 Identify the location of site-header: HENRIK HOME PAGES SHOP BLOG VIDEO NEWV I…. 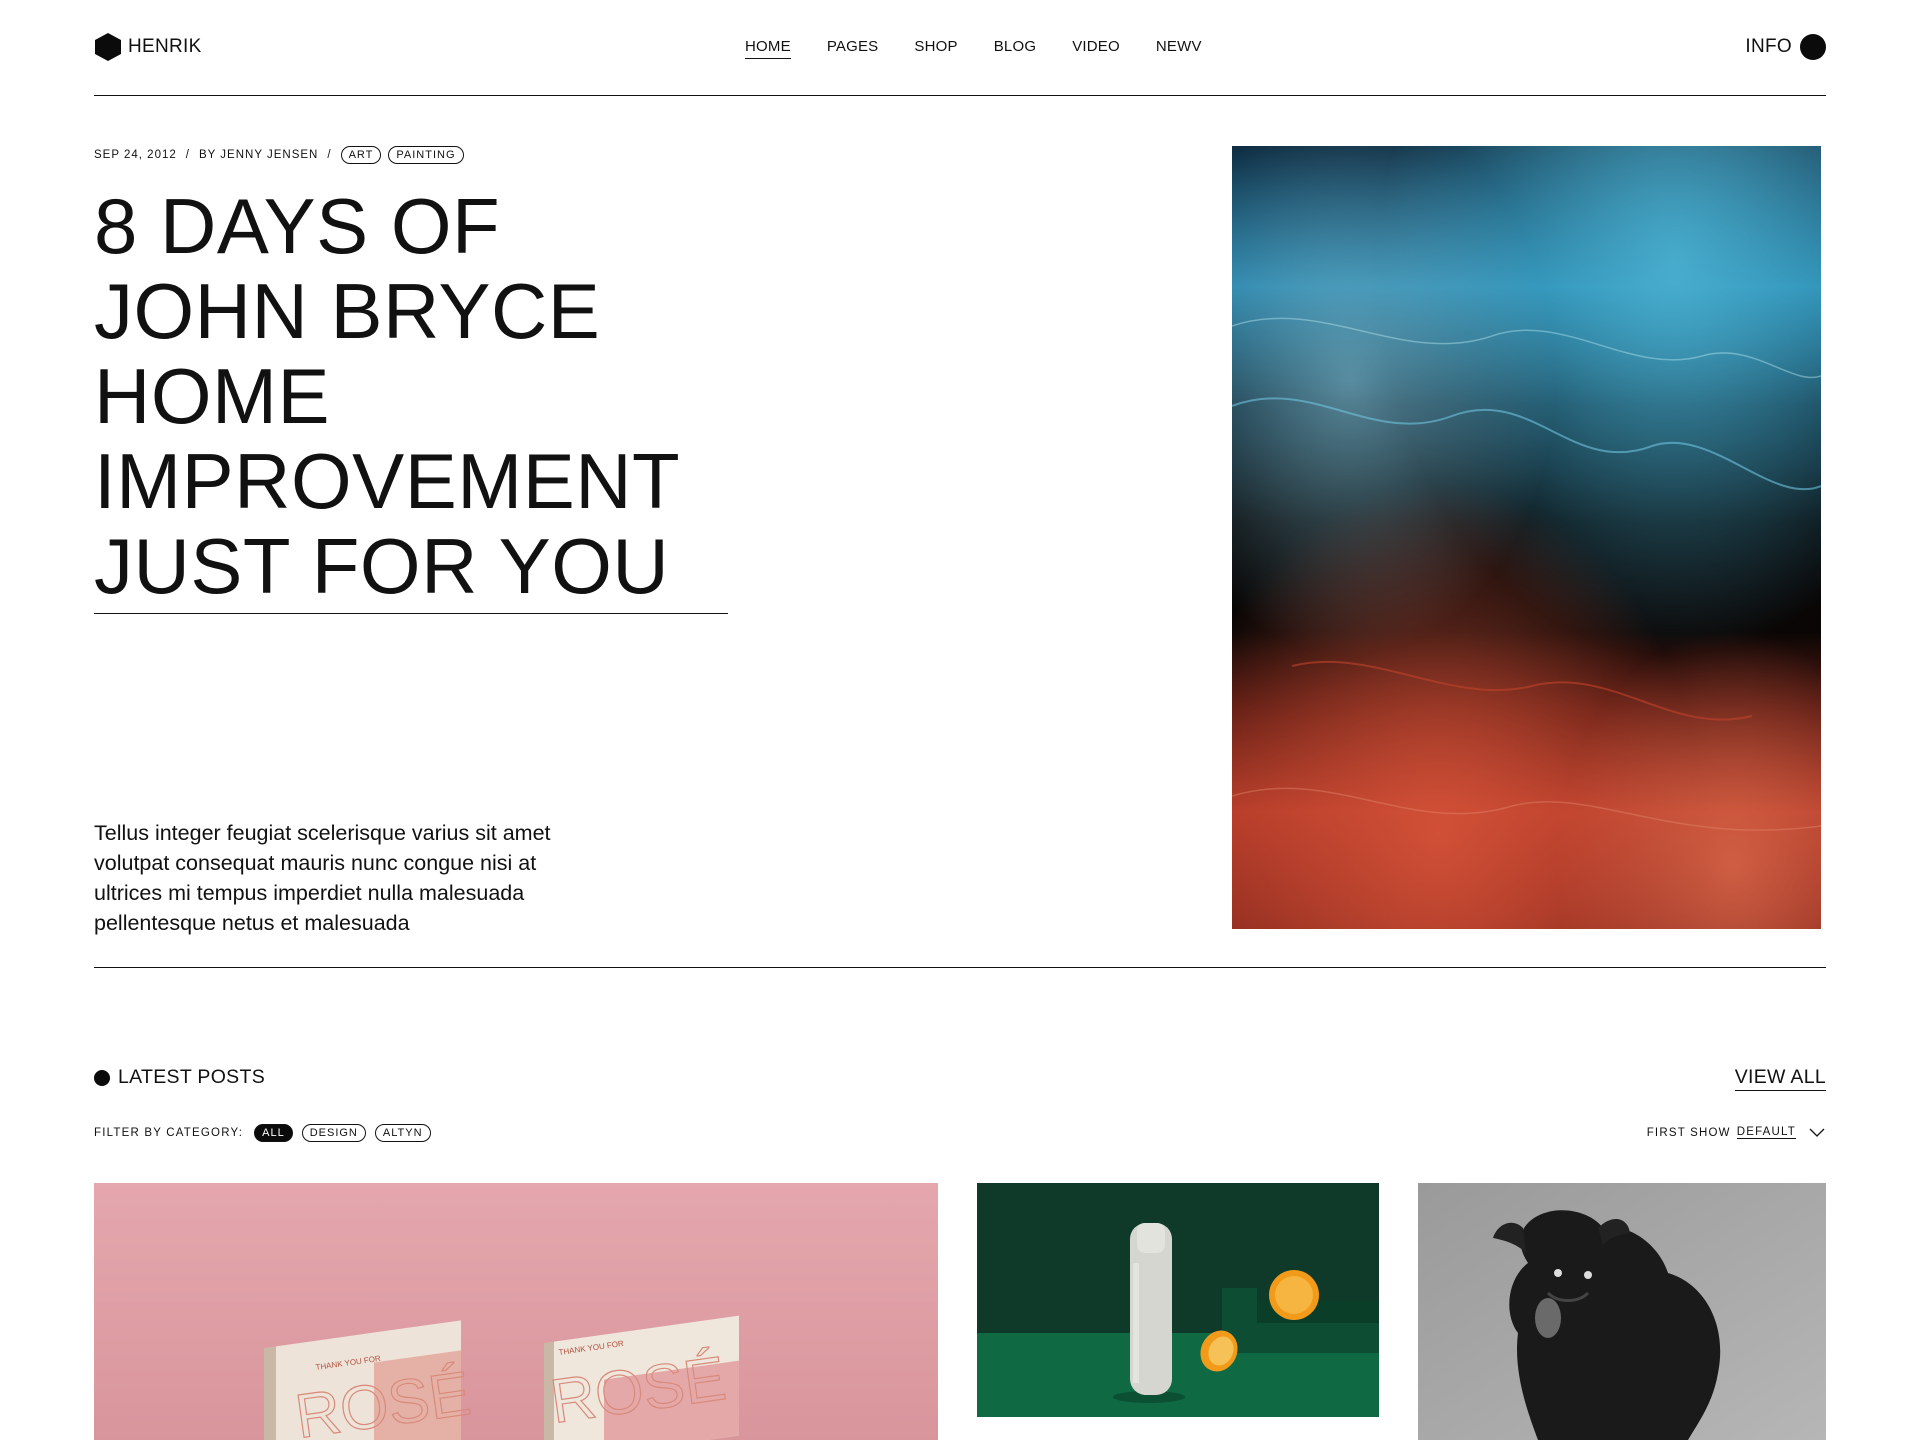
(960, 48).